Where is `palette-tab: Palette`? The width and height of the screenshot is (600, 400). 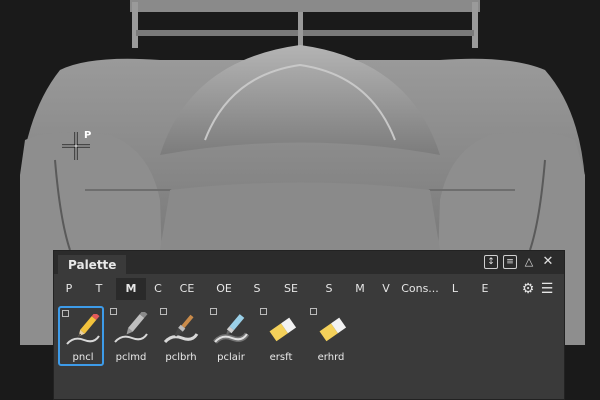
palette-tab: Palette is located at coordinates (92, 264).